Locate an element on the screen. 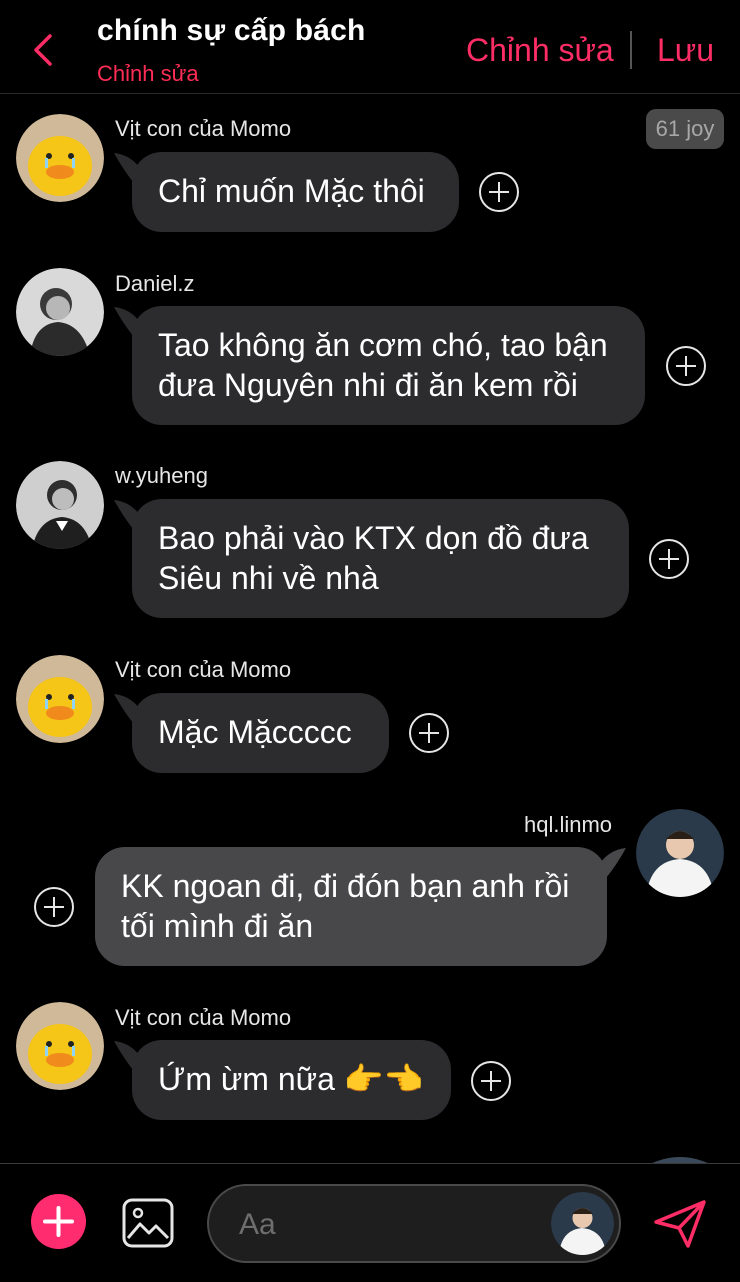 Image resolution: width=740 pixels, height=1282 pixels. chat-title: chính sự cấp bách is located at coordinates (231, 30).